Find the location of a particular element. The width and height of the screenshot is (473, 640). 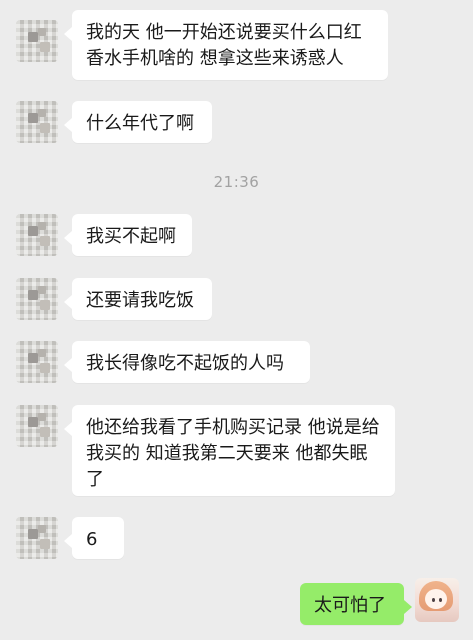

message-text: 他还给我看了手机购买记录 他说是给我买的 知道我第二天要来 他都失眠了 is located at coordinates (233, 454).